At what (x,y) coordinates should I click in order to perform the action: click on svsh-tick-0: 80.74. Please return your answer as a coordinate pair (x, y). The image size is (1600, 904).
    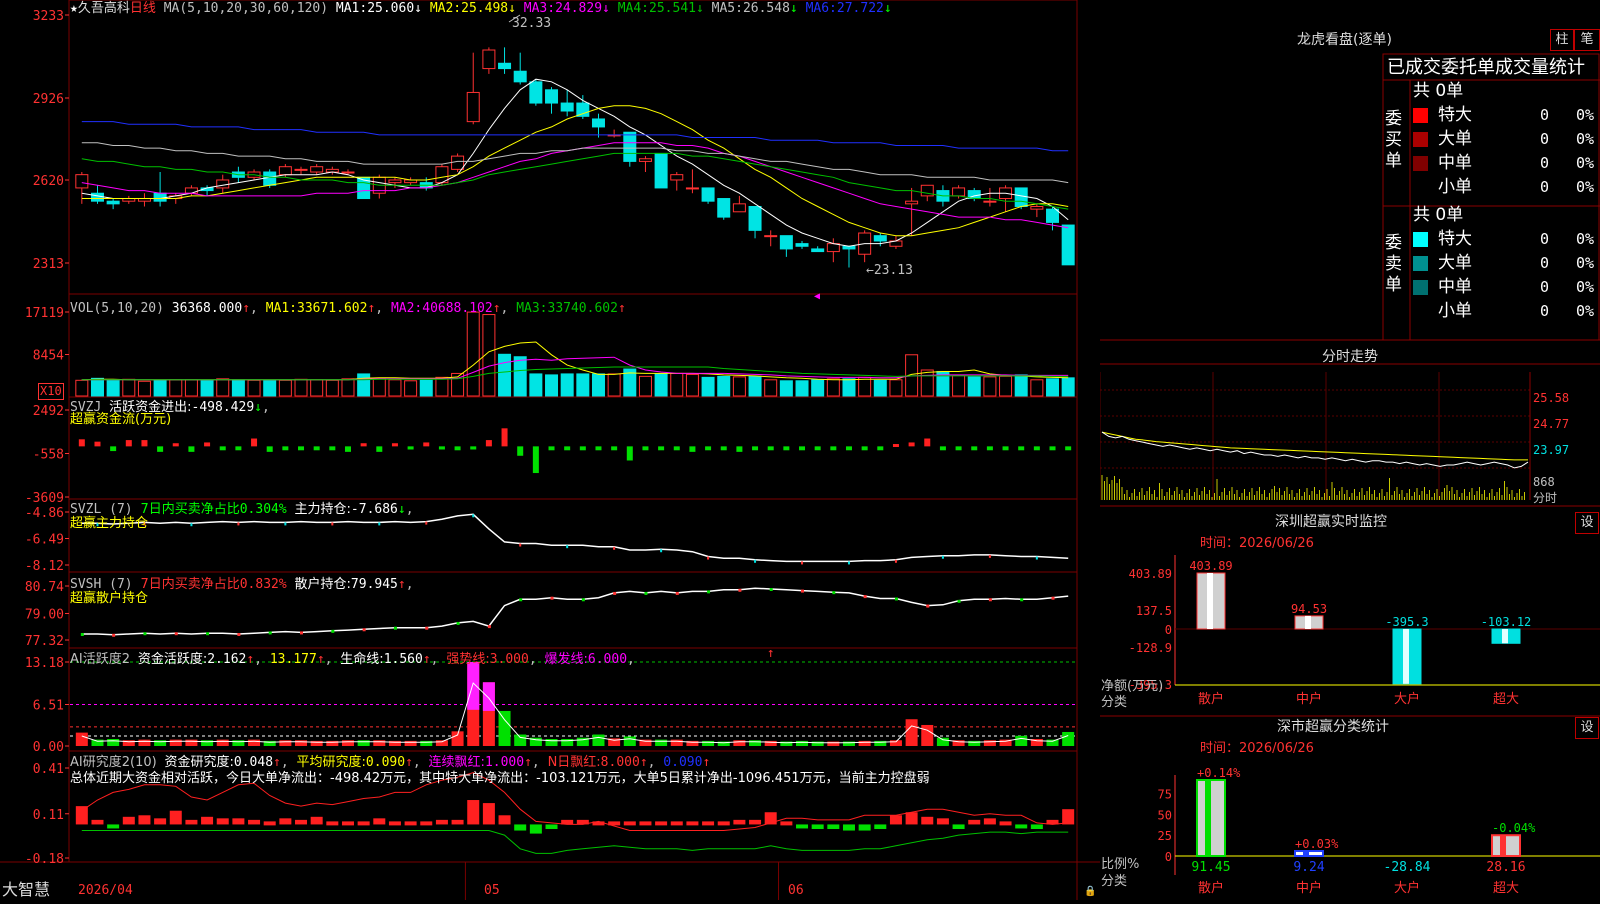
    Looking at the image, I should click on (44, 587).